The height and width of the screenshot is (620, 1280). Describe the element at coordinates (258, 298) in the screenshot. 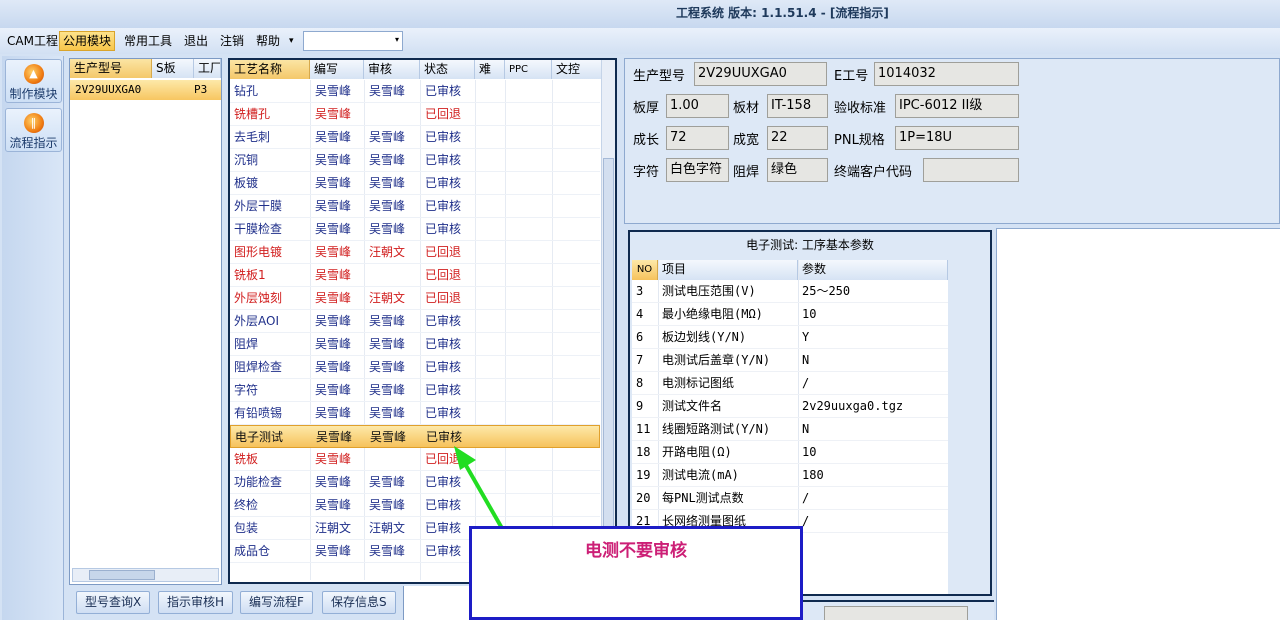

I see `process-name-cell: 外层蚀刻` at that location.